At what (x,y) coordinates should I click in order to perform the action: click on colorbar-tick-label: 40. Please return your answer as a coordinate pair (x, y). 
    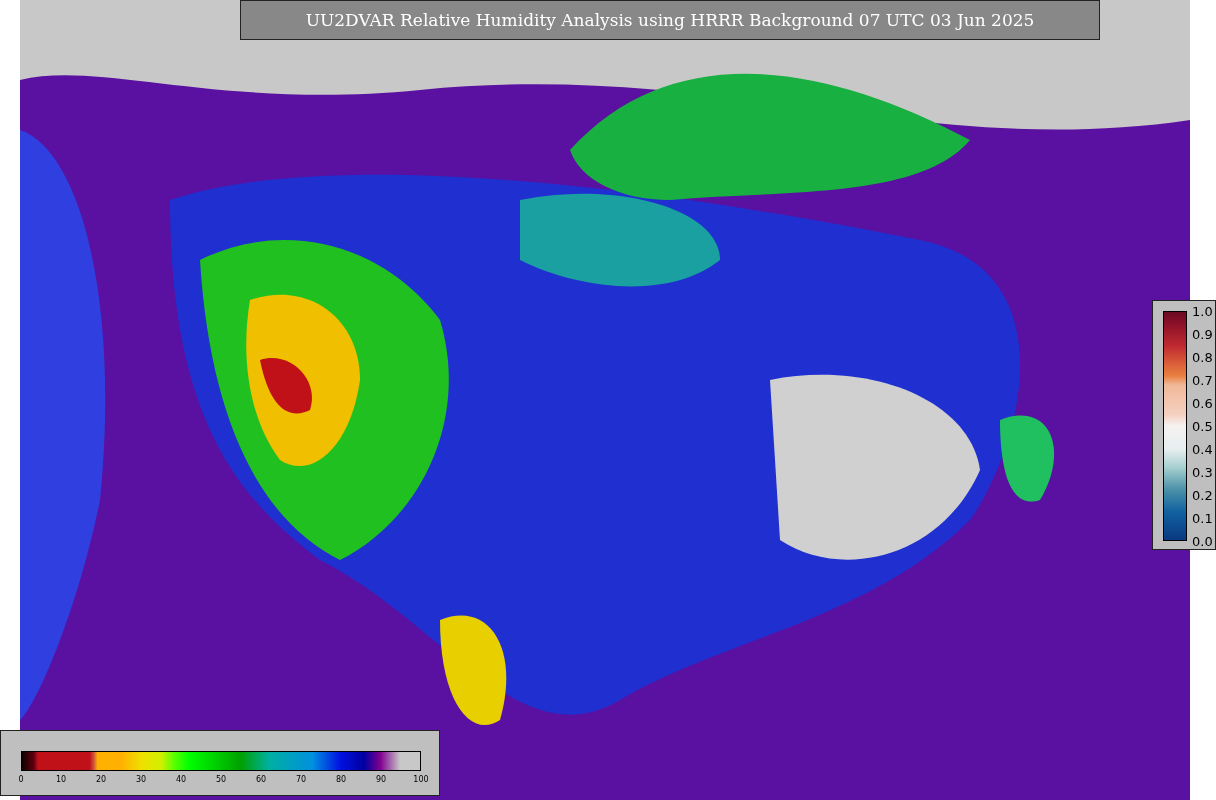
    Looking at the image, I should click on (181, 779).